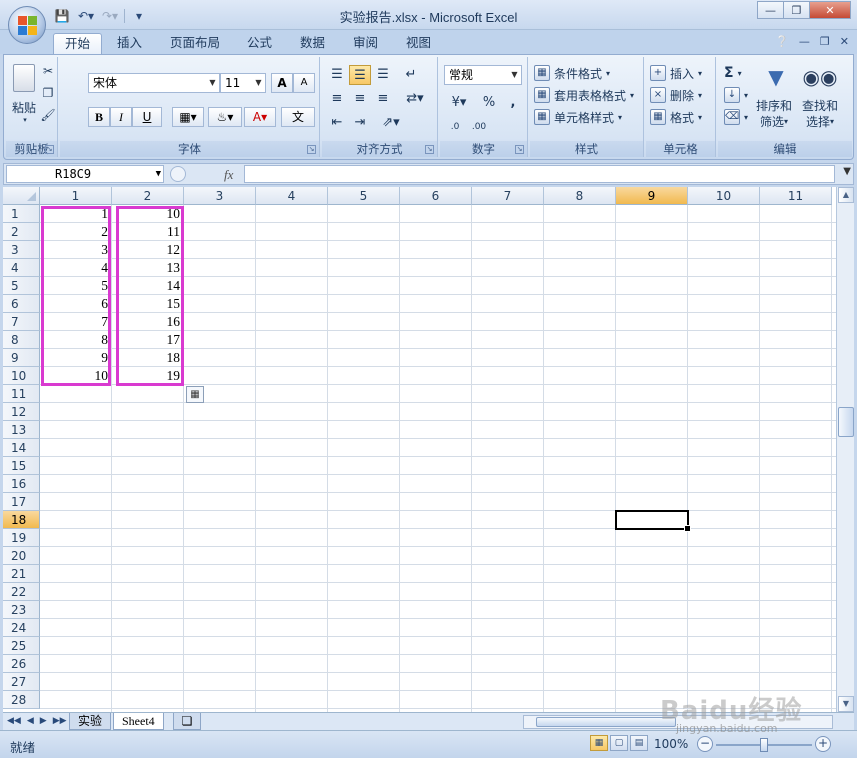 The image size is (857, 758). What do you see at coordinates (138, 721) in the screenshot?
I see `sheet-tab-sheet4: Sheet4` at bounding box center [138, 721].